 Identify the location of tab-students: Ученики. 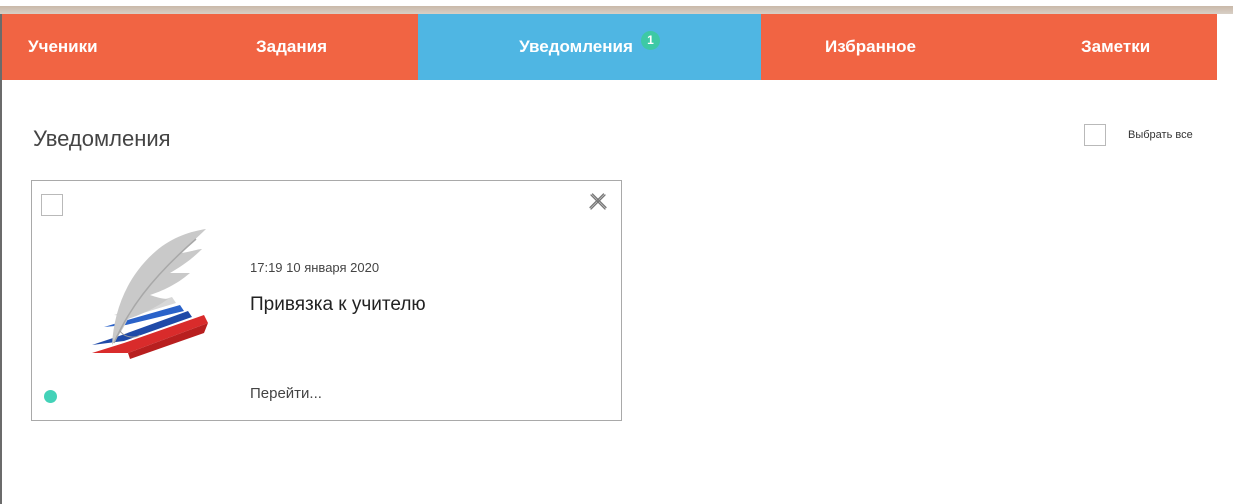
(107, 47).